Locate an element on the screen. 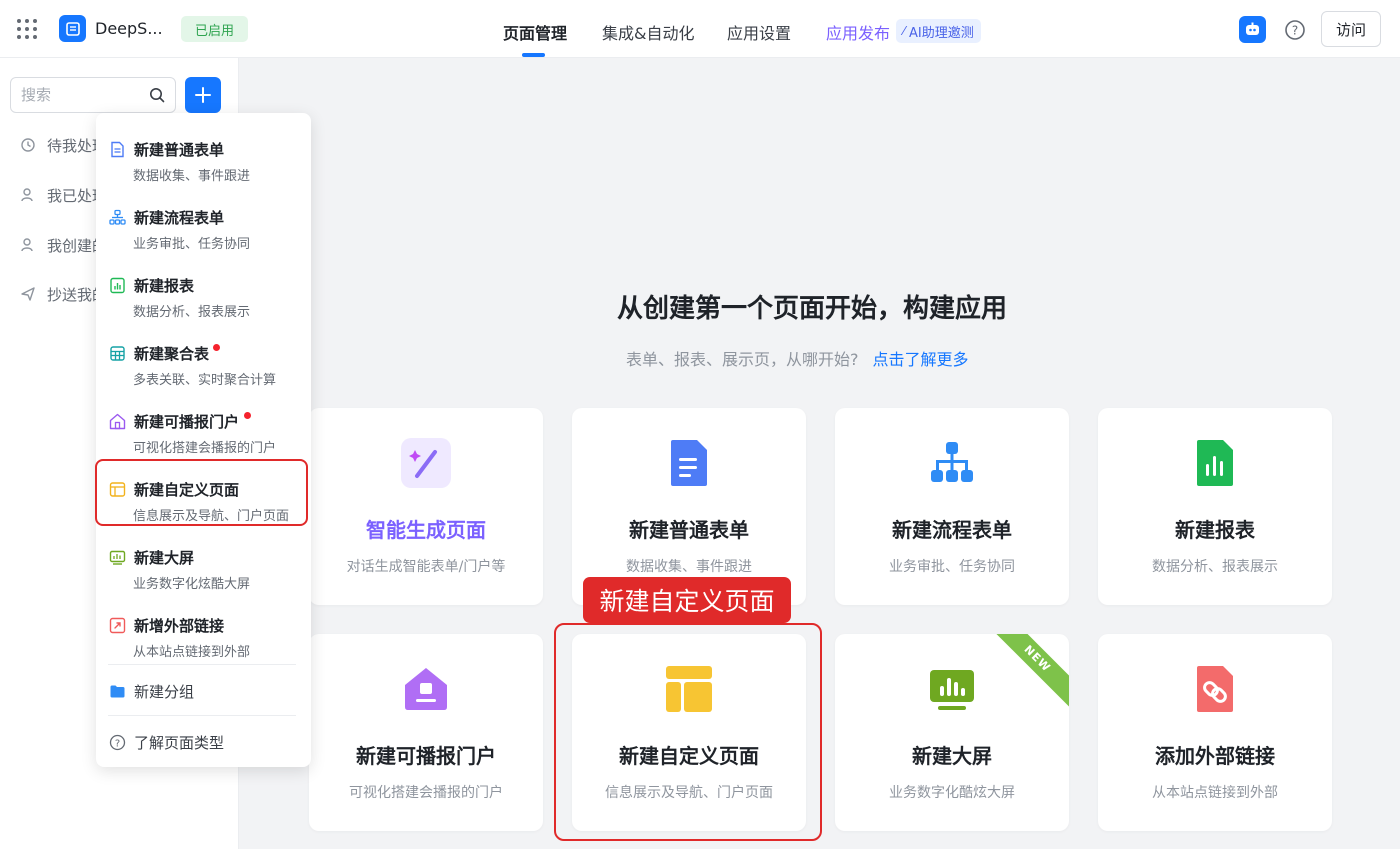  card-subtitle: 从本站点链接到外部 is located at coordinates (1215, 793).